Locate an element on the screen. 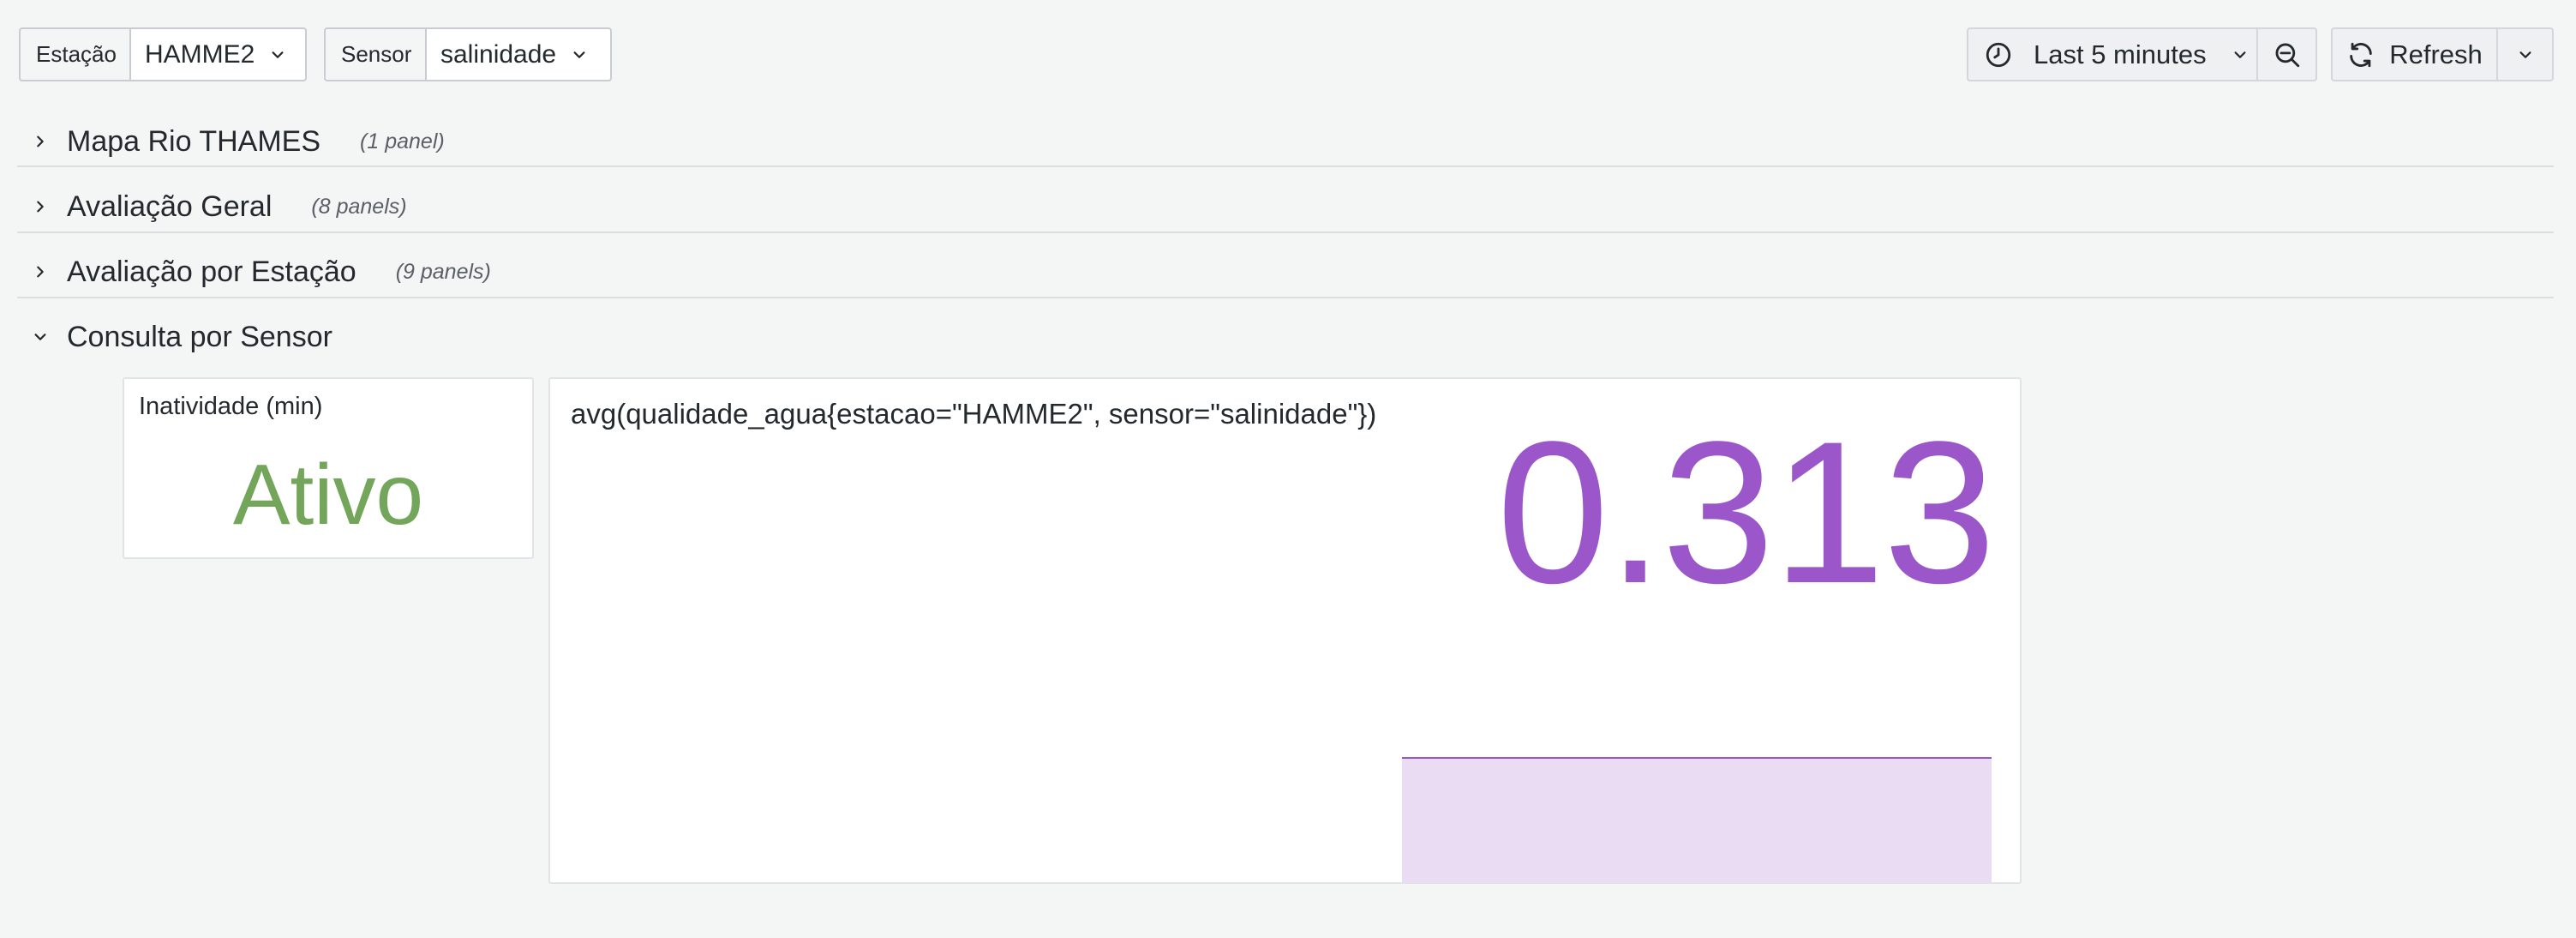 The height and width of the screenshot is (938, 2576). sensor-stat-value: 0.313 is located at coordinates (1746, 513).